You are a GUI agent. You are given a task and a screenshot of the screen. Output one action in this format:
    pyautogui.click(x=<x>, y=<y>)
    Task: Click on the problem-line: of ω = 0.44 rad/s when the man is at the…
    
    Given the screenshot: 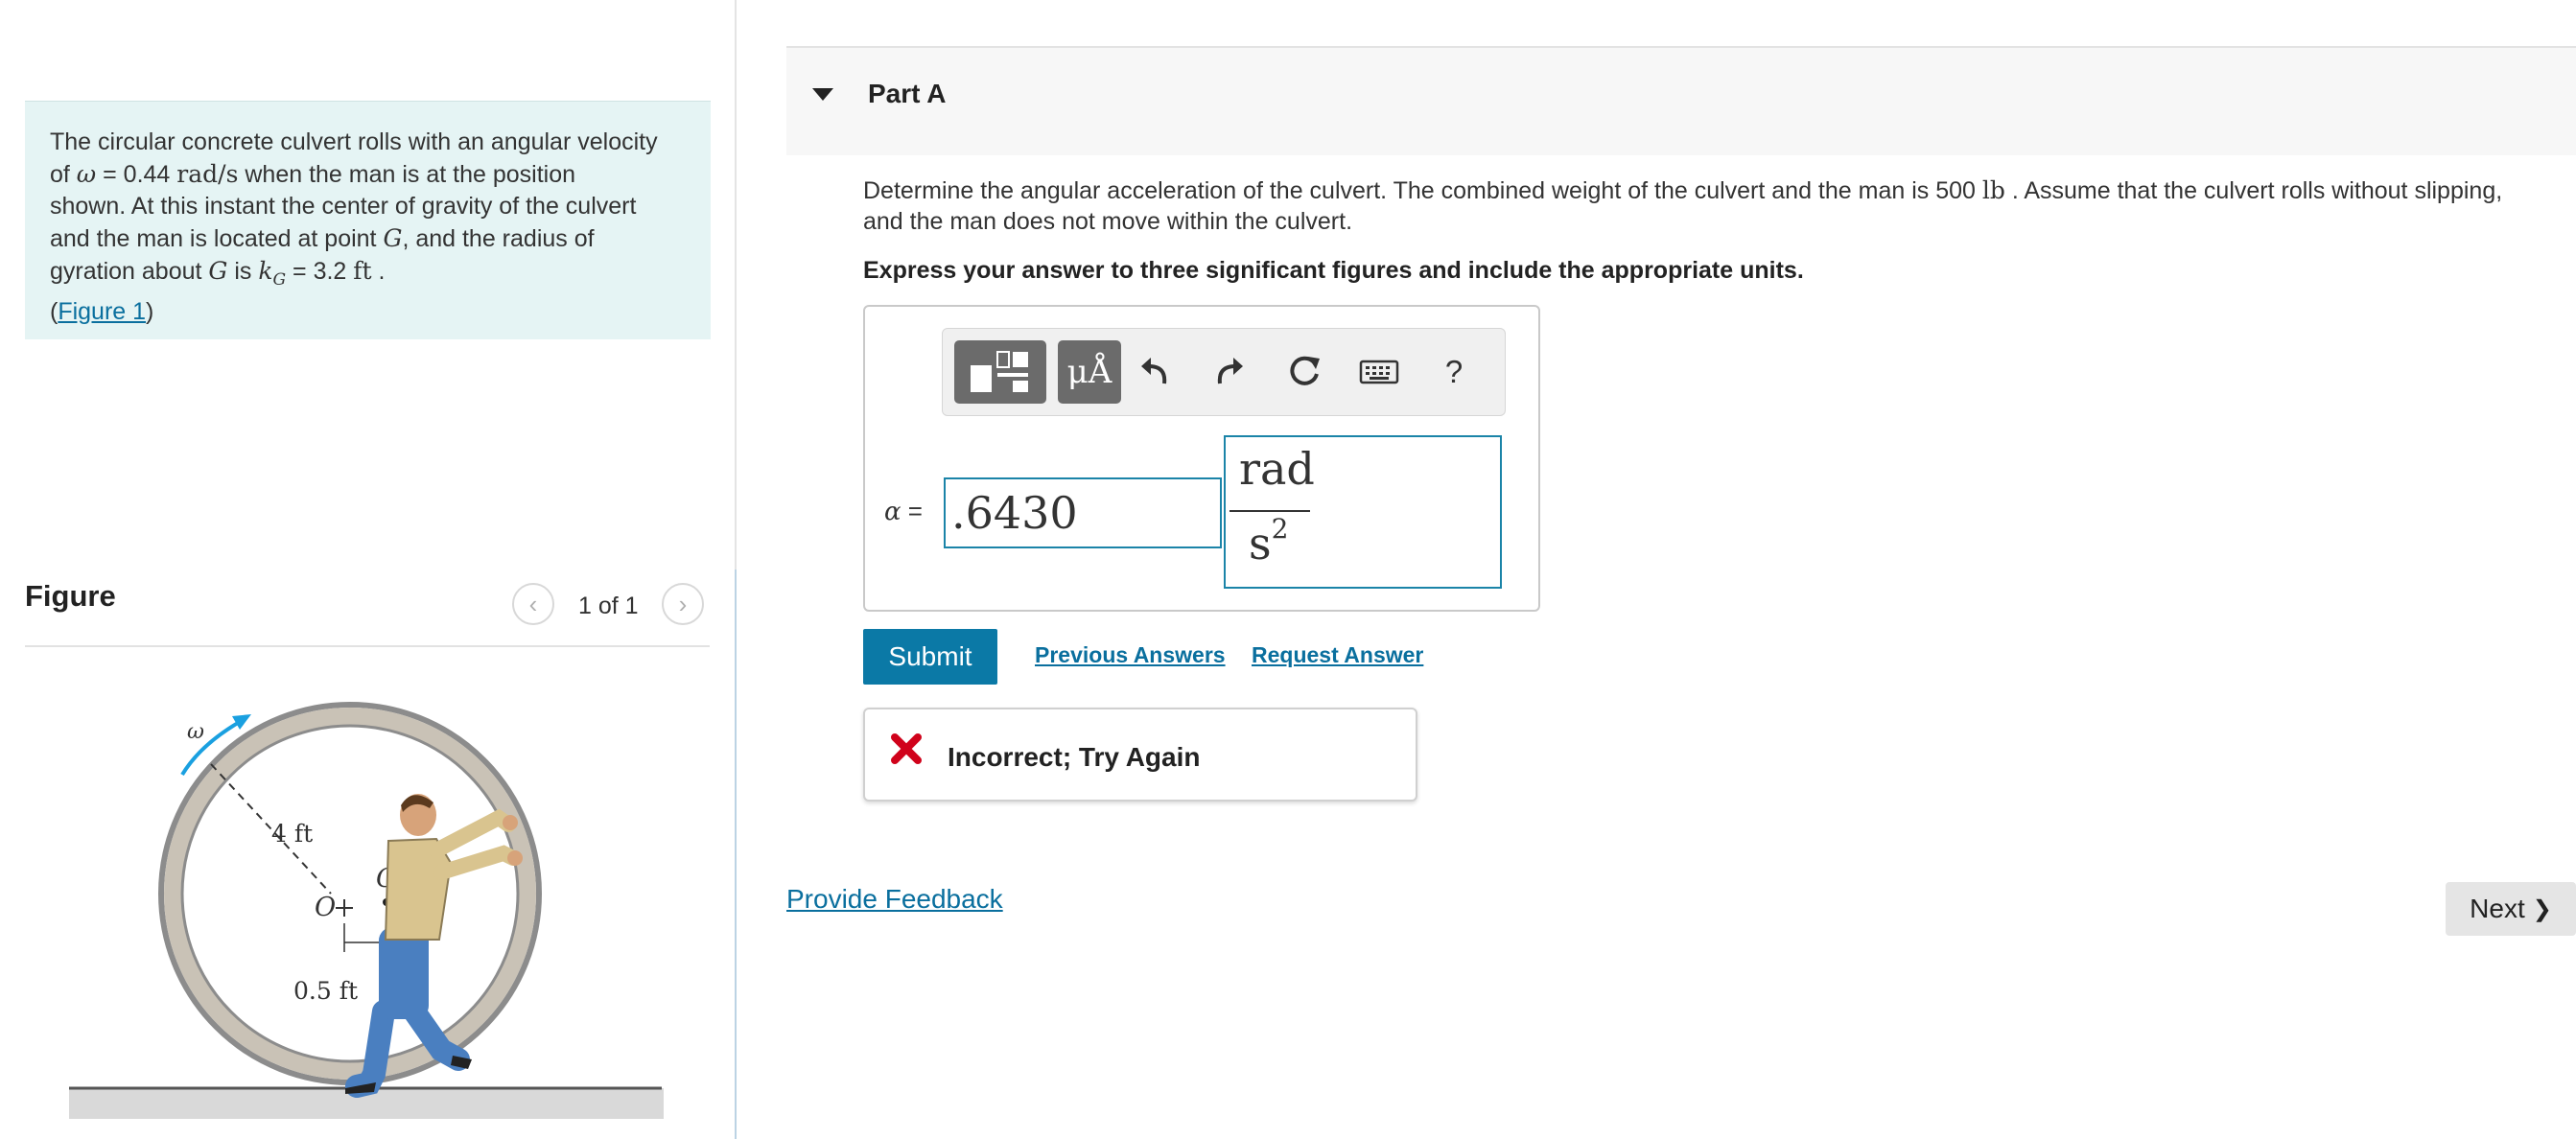 What is the action you would take?
    pyautogui.click(x=313, y=174)
    